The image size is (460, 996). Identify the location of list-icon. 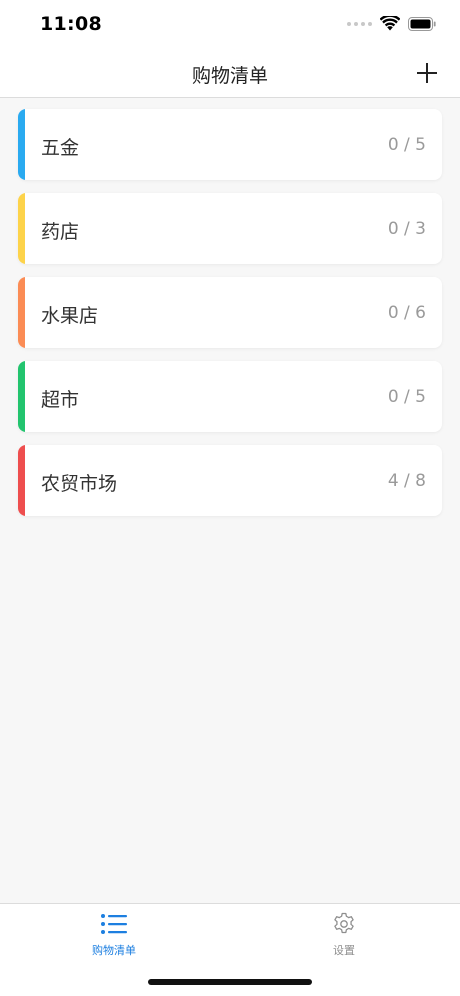
(114, 924).